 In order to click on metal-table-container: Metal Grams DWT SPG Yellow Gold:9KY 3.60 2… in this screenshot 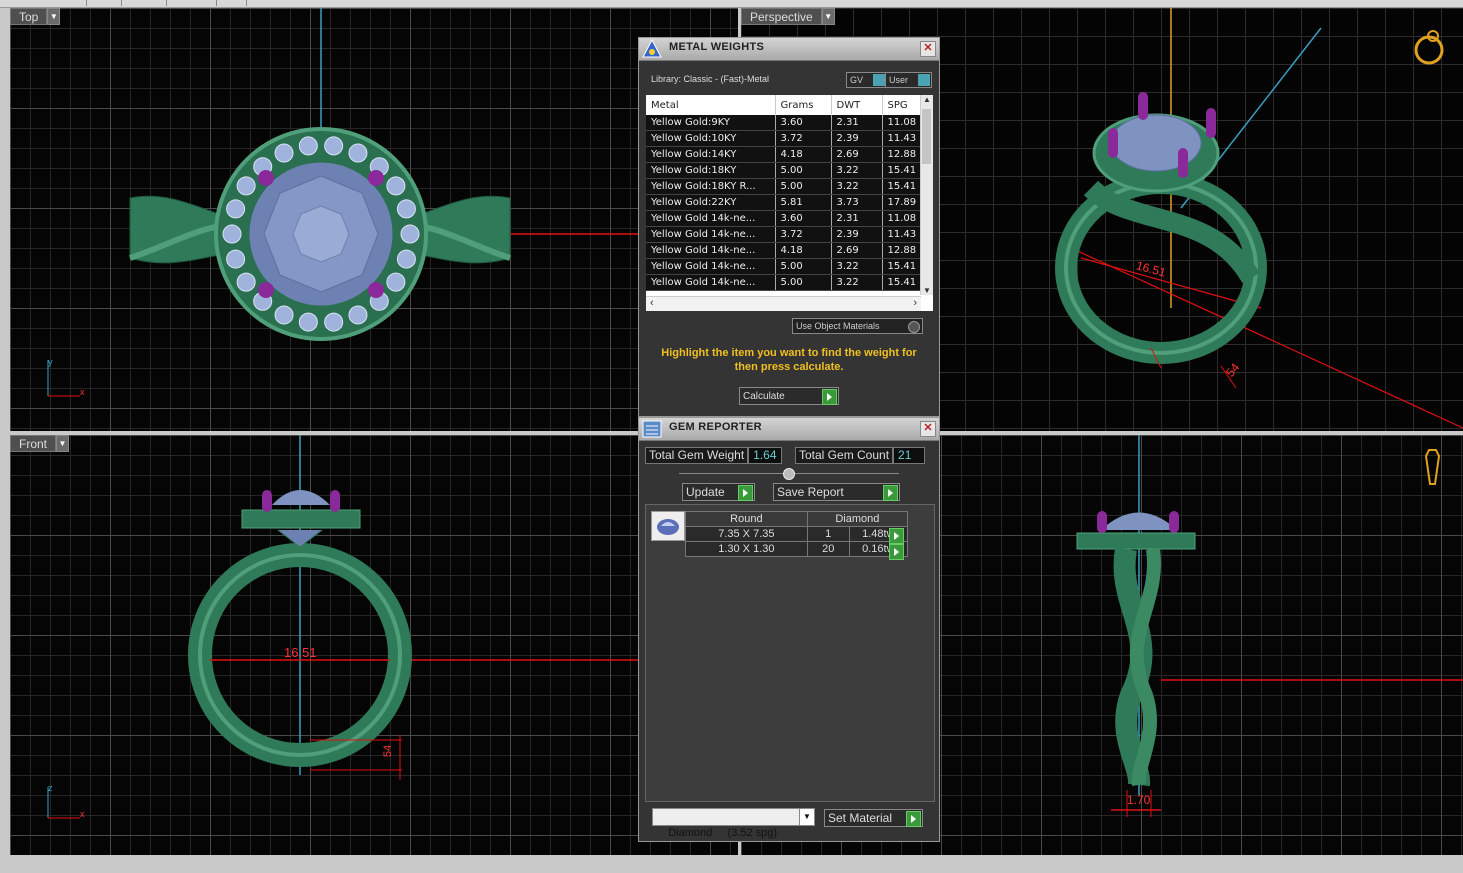, I will do `click(789, 203)`.